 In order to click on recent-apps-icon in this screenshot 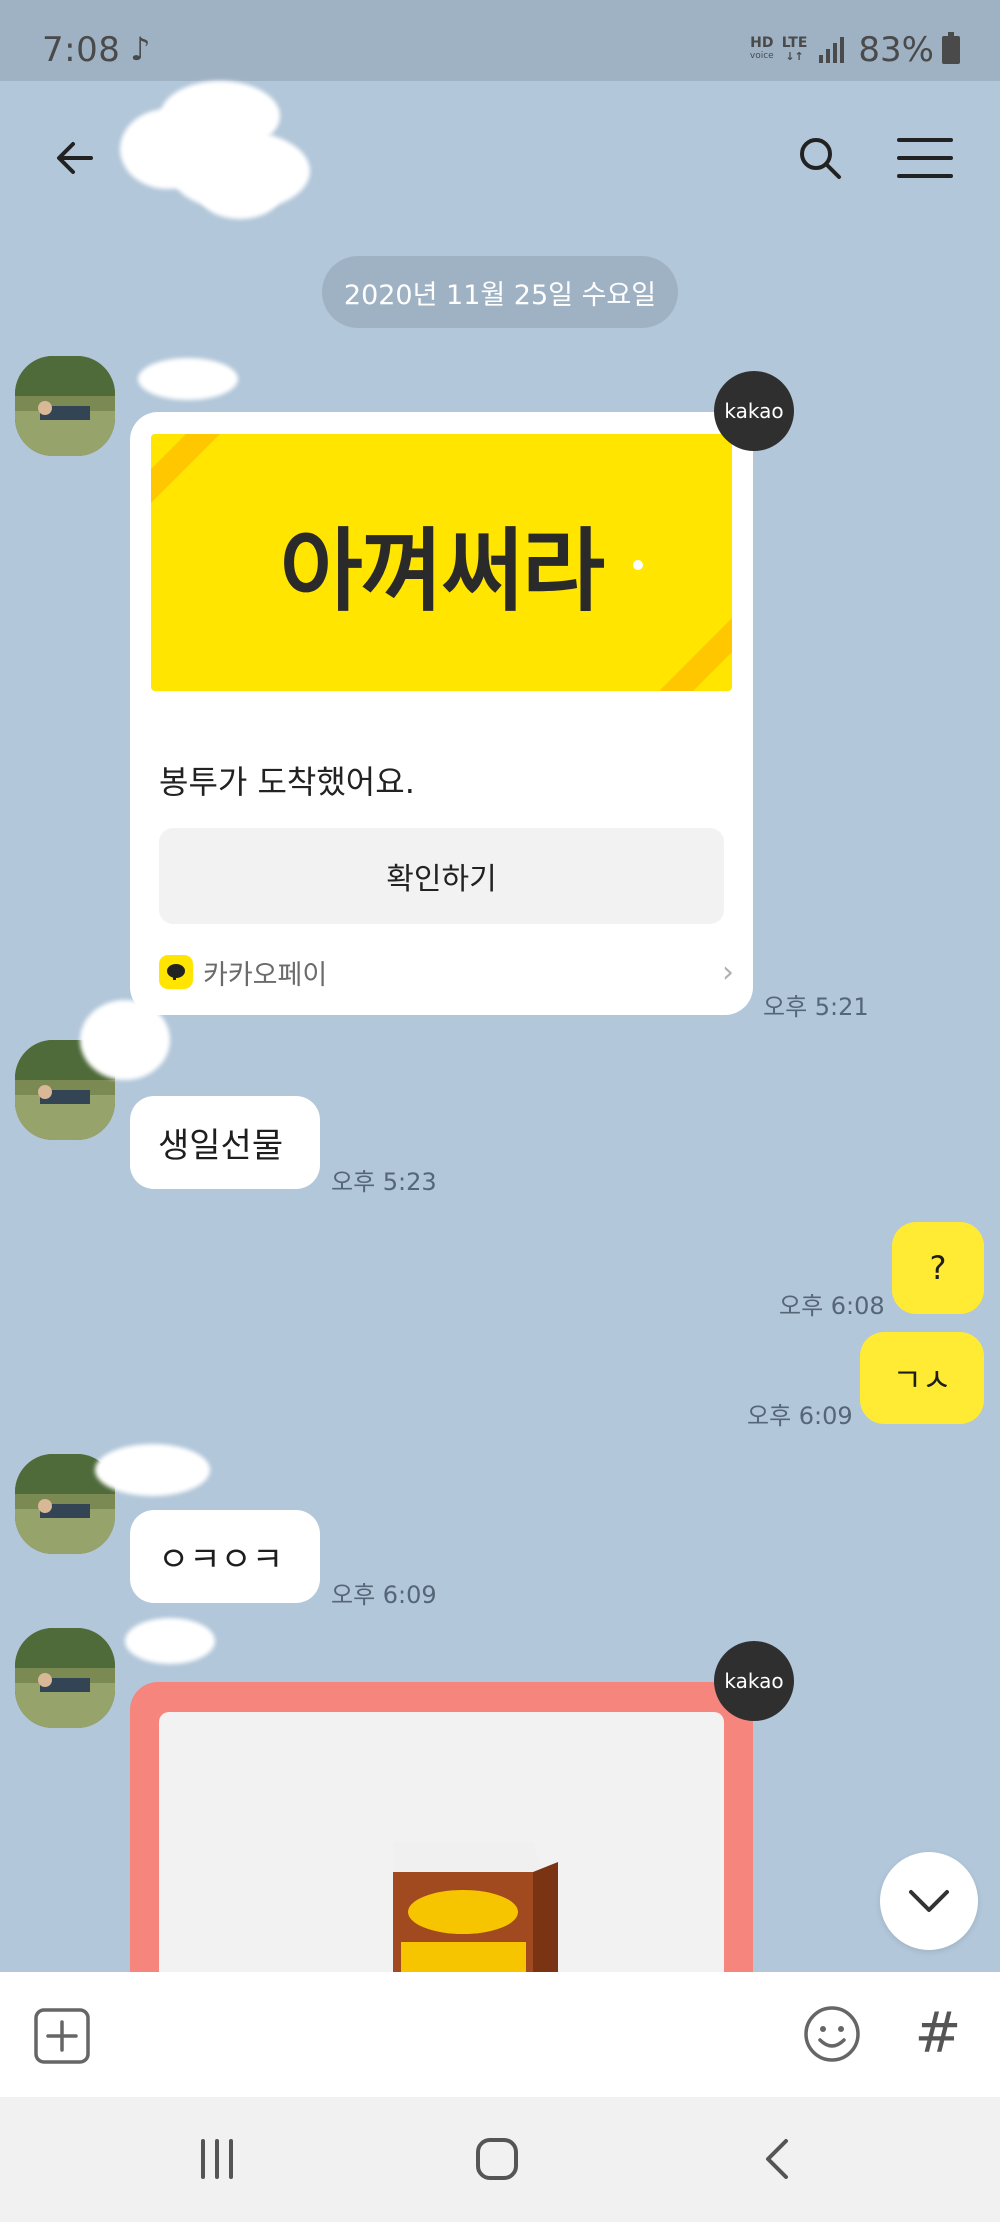, I will do `click(217, 2159)`.